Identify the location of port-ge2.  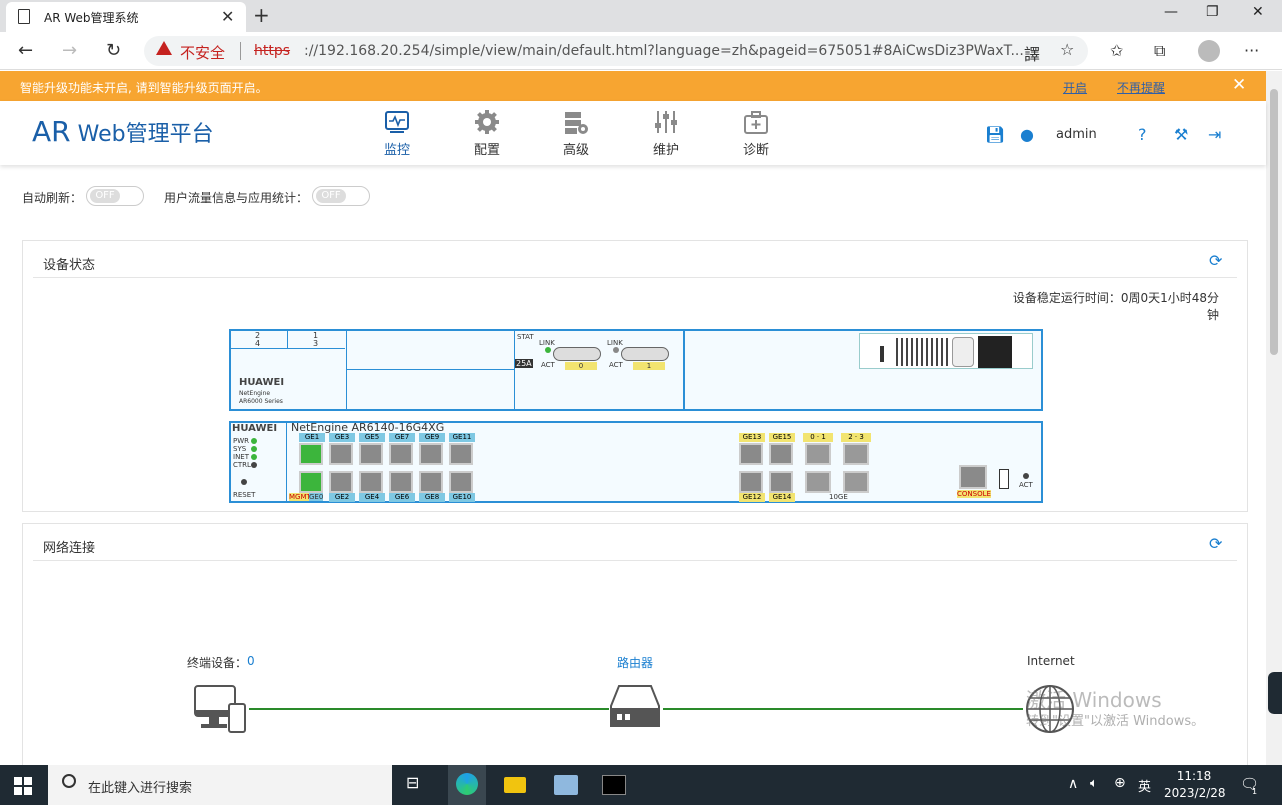
(341, 482).